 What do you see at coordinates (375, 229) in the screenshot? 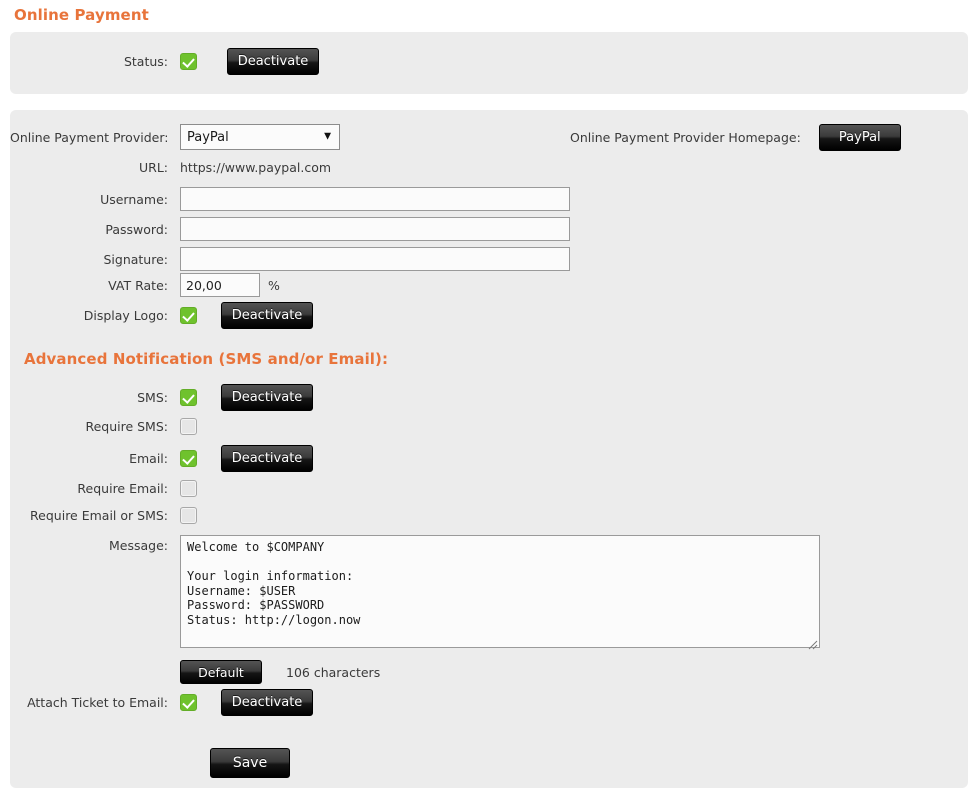
I see `password-input` at bounding box center [375, 229].